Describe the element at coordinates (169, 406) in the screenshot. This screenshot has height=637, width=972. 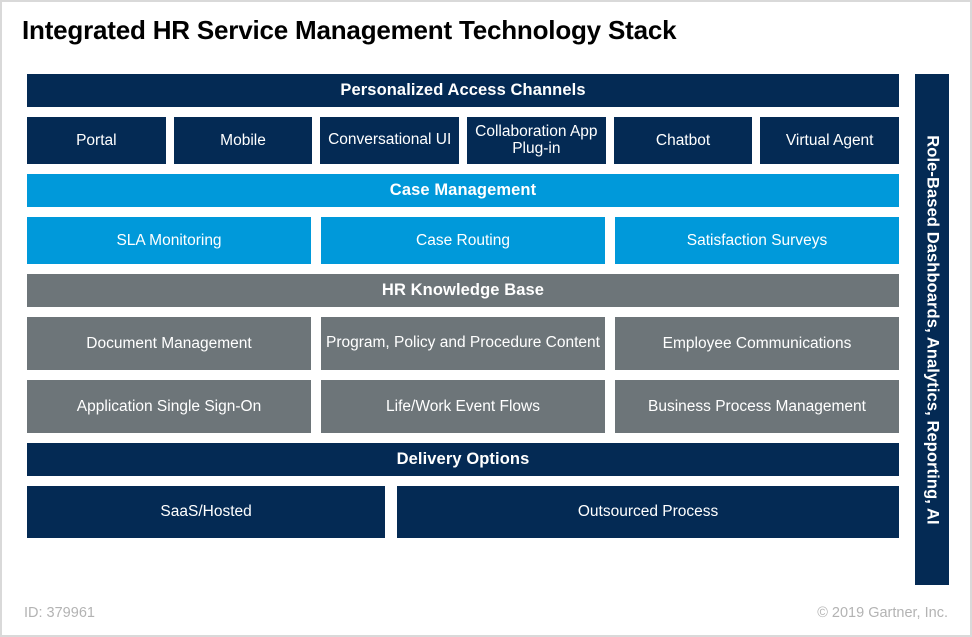
I see `stack-item-application-single-sign-on: Application Single Sign-On` at that location.